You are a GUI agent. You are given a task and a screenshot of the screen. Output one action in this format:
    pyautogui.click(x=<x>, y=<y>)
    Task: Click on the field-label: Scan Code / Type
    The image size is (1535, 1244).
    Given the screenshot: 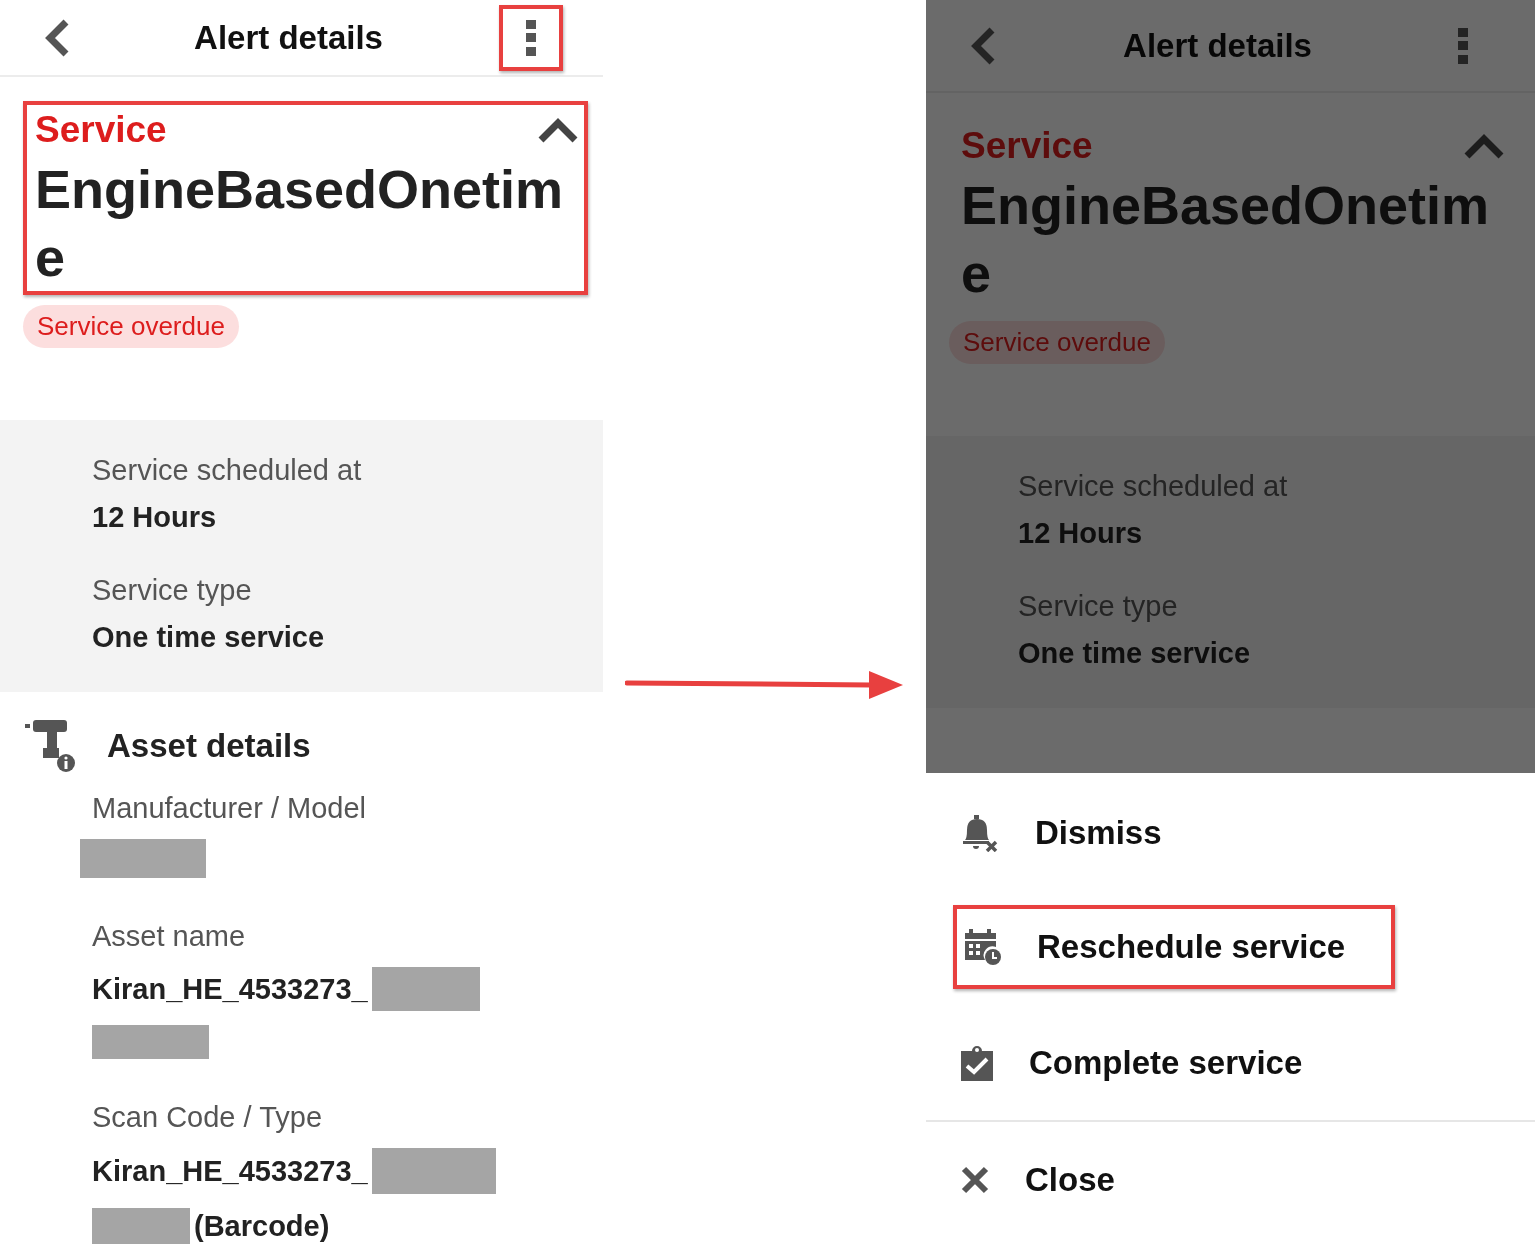 What is the action you would take?
    pyautogui.click(x=207, y=1117)
    